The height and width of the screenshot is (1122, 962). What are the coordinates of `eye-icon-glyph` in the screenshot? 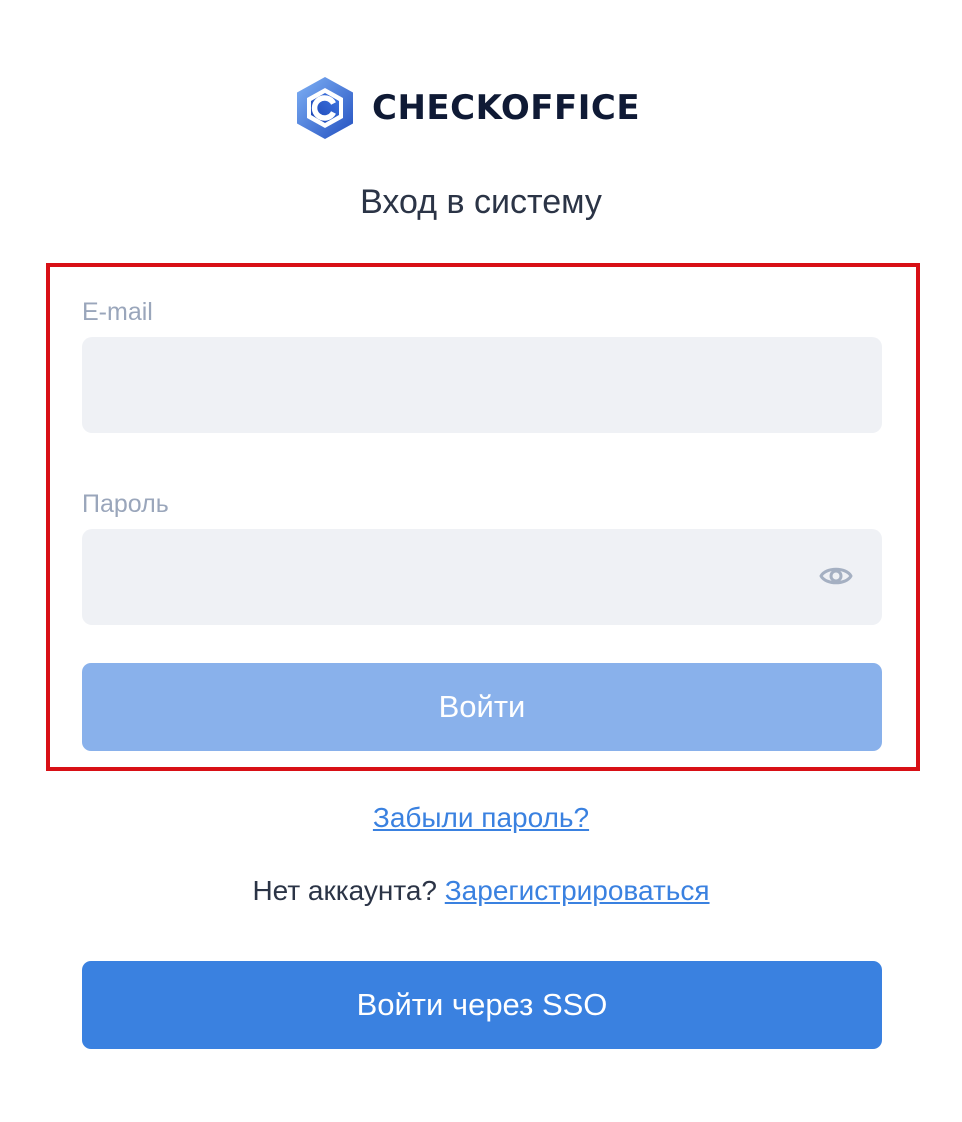 It's located at (836, 576).